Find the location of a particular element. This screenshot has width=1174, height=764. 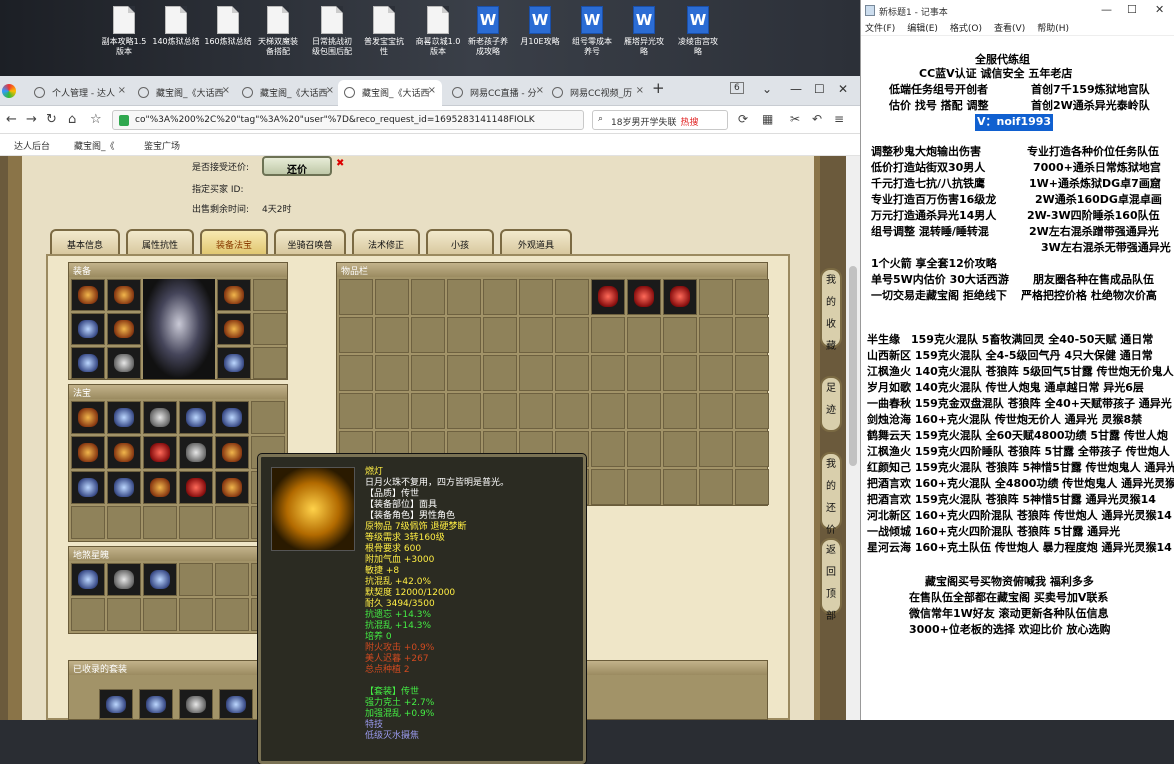

desktop-icon: W 雁塔异光攻 略 is located at coordinates (644, 31).